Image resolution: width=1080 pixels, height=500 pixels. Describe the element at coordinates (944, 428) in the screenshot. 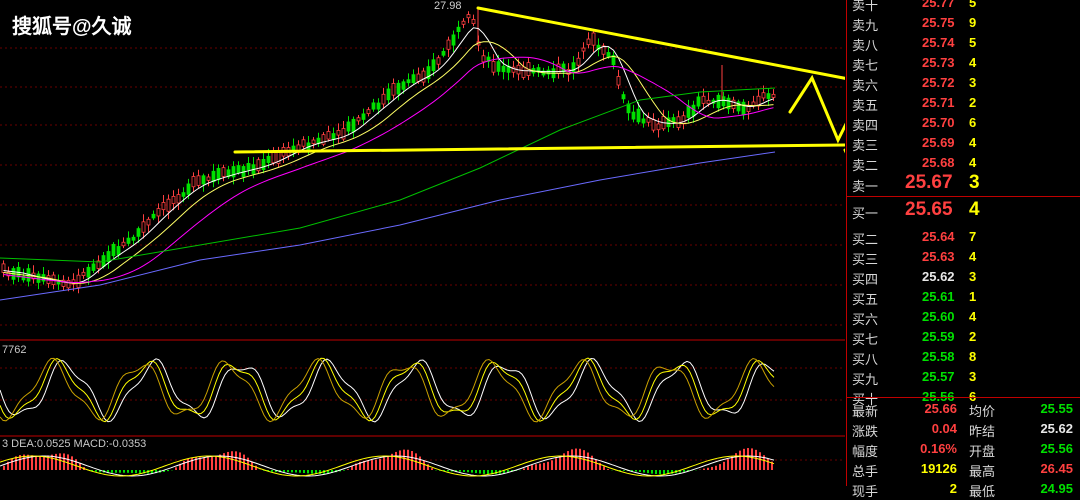

I see `stat-value: 0.04` at that location.